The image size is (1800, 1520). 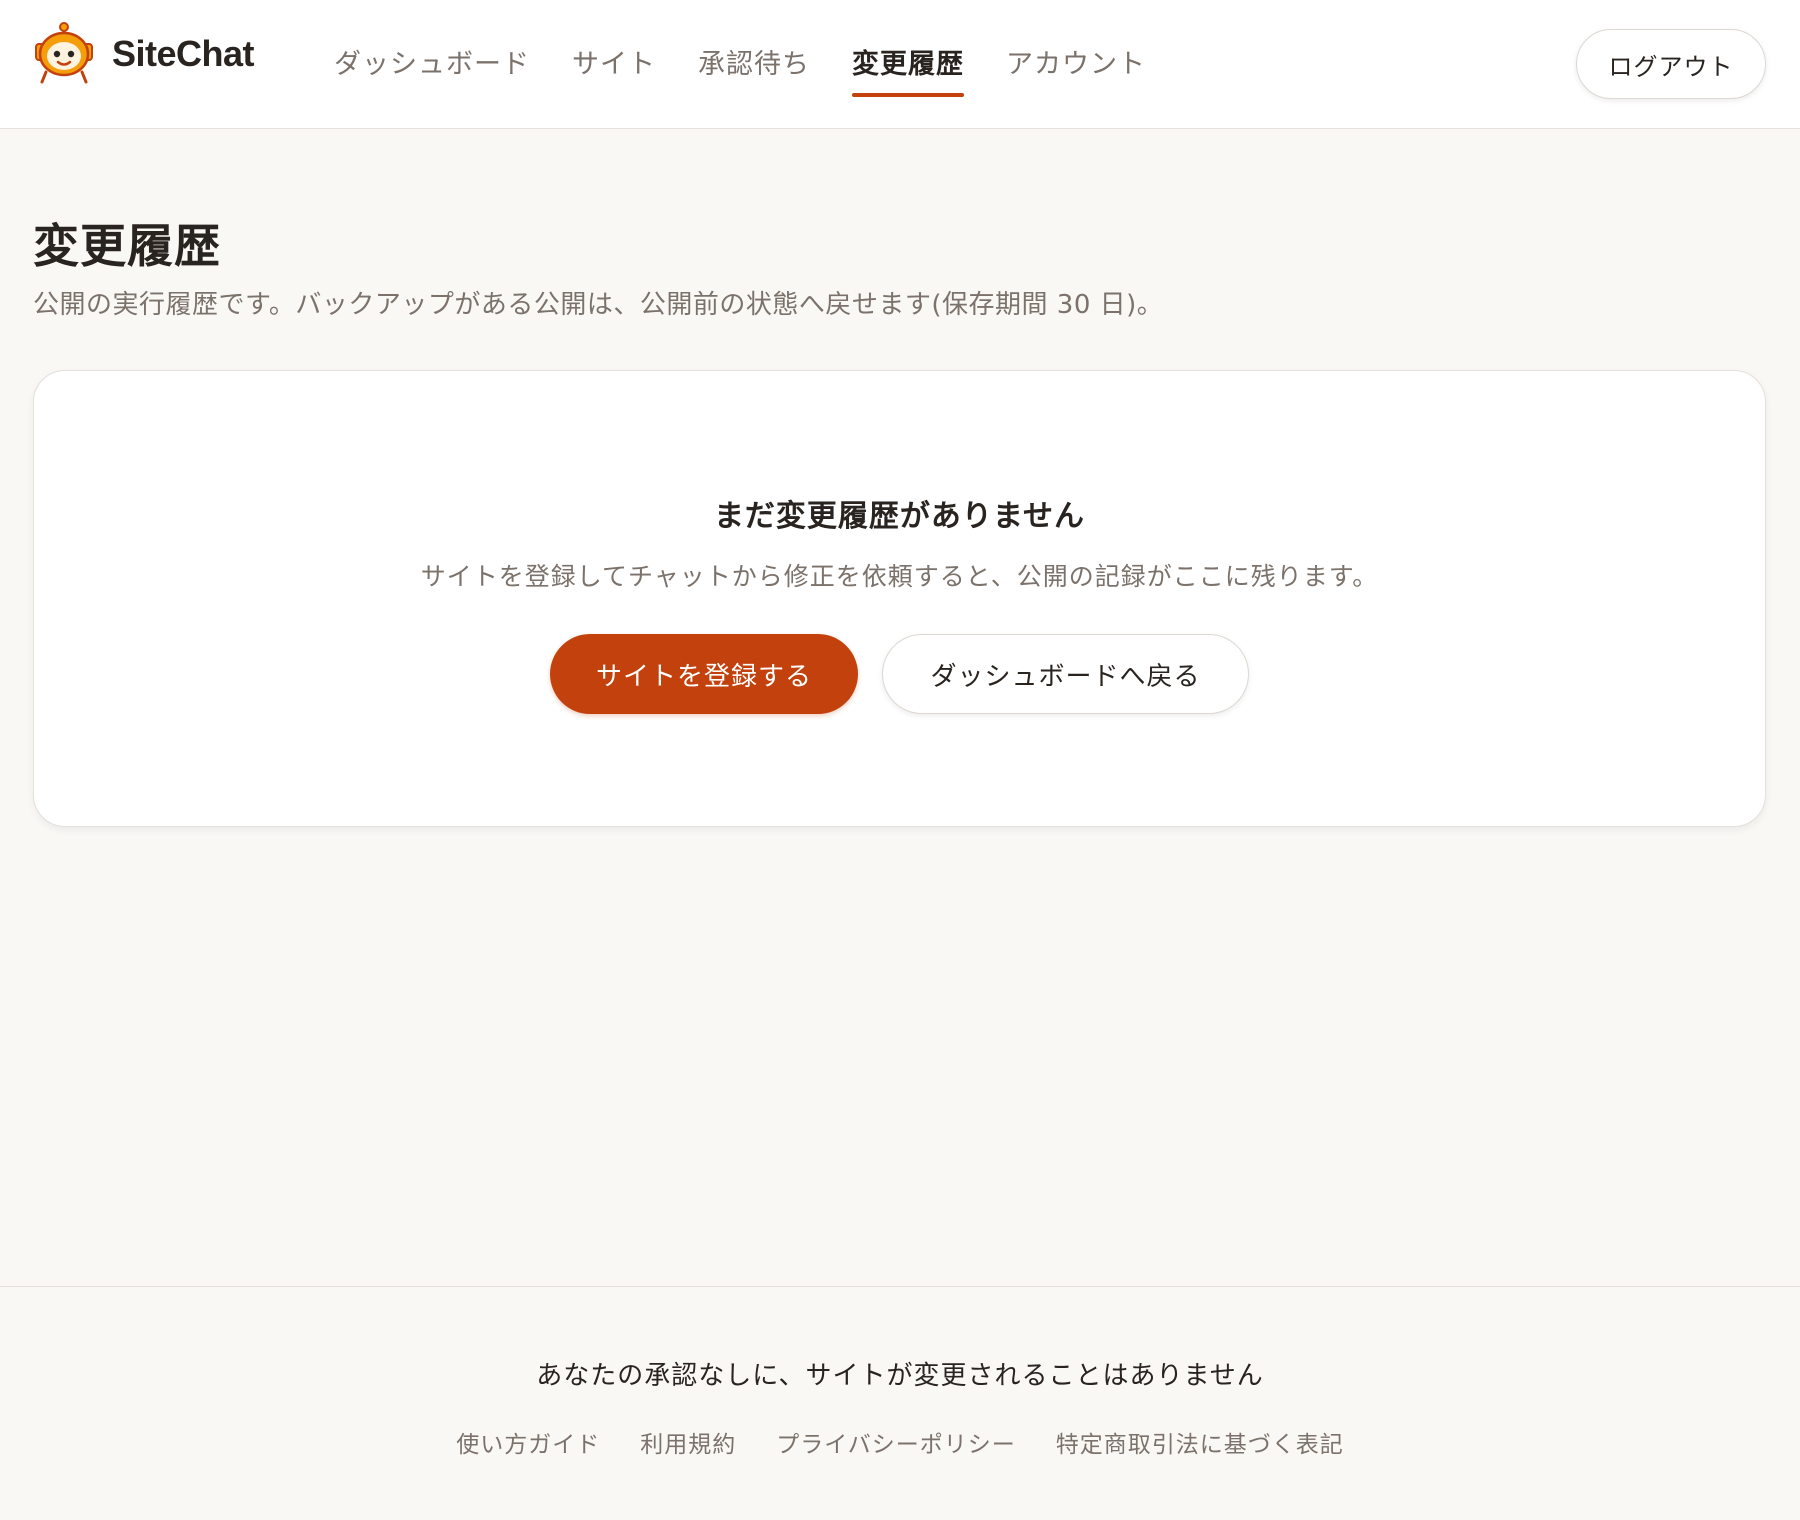 I want to click on empty-state-actions: サイトを登録する ダッシュボードへ戻る, so click(x=899, y=674).